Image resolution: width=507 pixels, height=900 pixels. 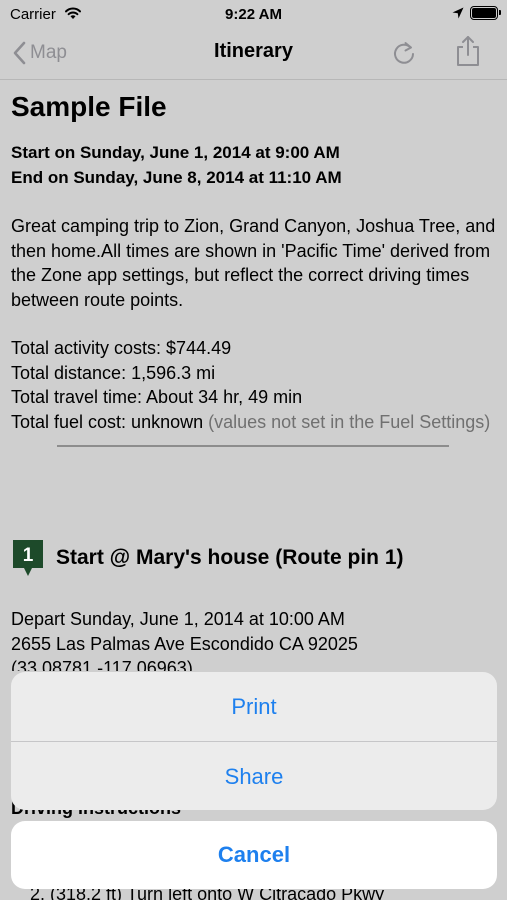 What do you see at coordinates (254, 855) in the screenshot?
I see `cancel-button: Cancel` at bounding box center [254, 855].